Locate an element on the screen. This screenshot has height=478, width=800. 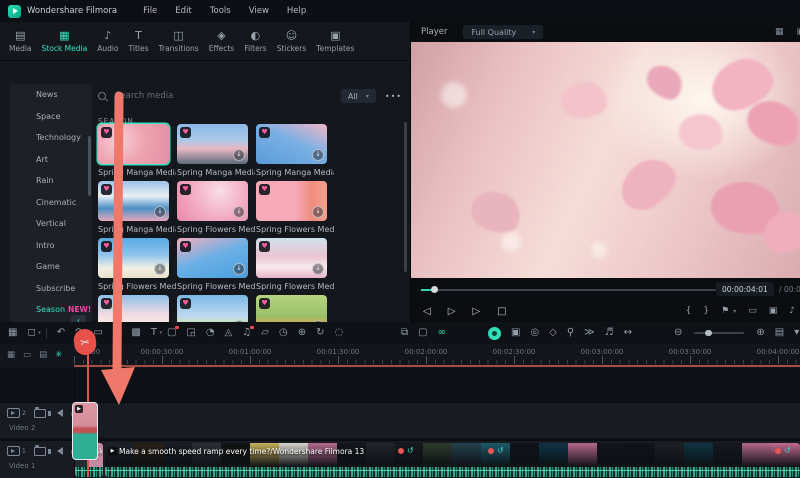
keyframe-flower-icon: ✳ is located at coordinates (58, 355).